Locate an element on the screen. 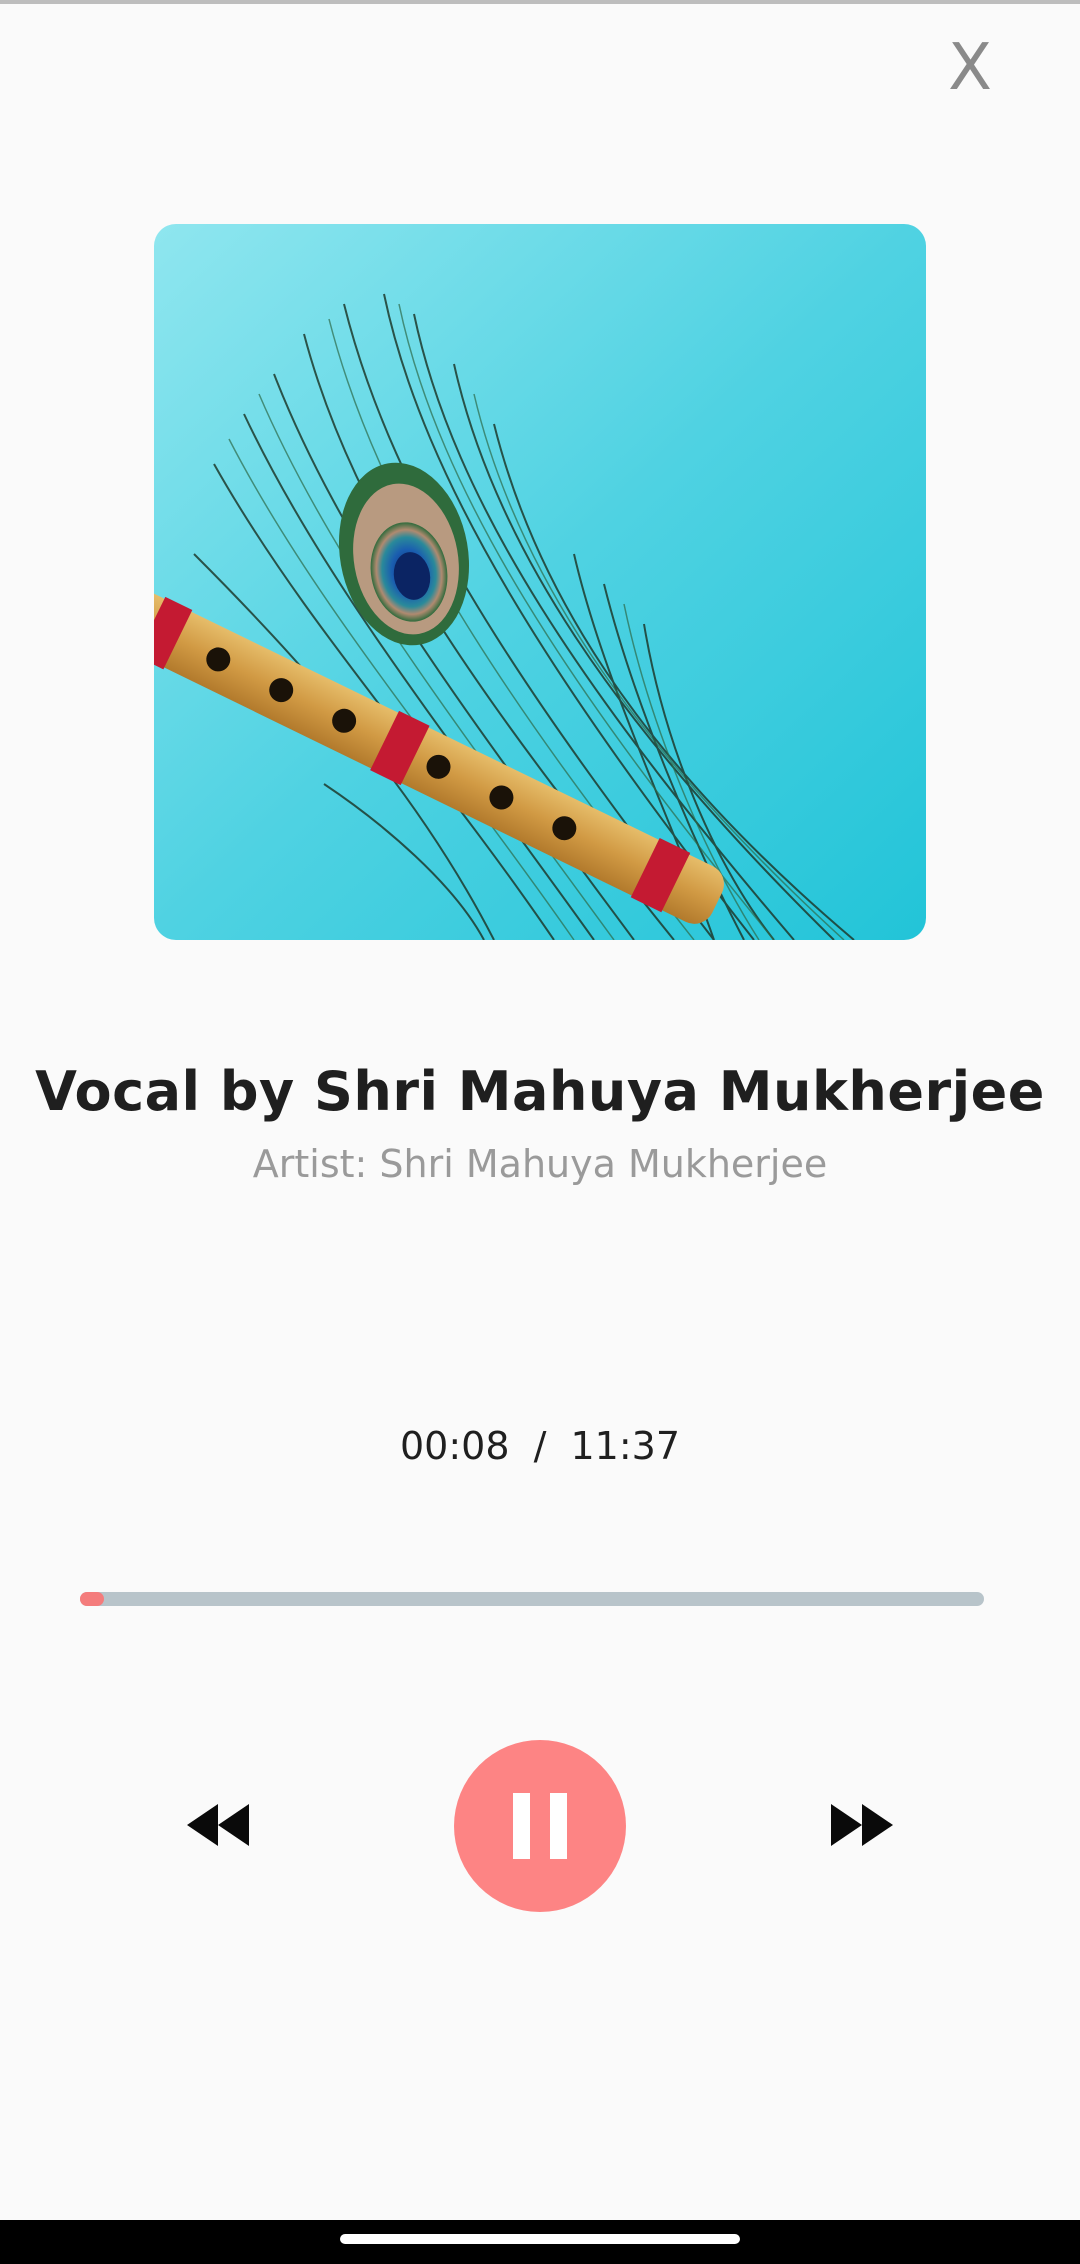  song-artist: Artist: Shri Mahuya Mukherjee is located at coordinates (540, 1164).